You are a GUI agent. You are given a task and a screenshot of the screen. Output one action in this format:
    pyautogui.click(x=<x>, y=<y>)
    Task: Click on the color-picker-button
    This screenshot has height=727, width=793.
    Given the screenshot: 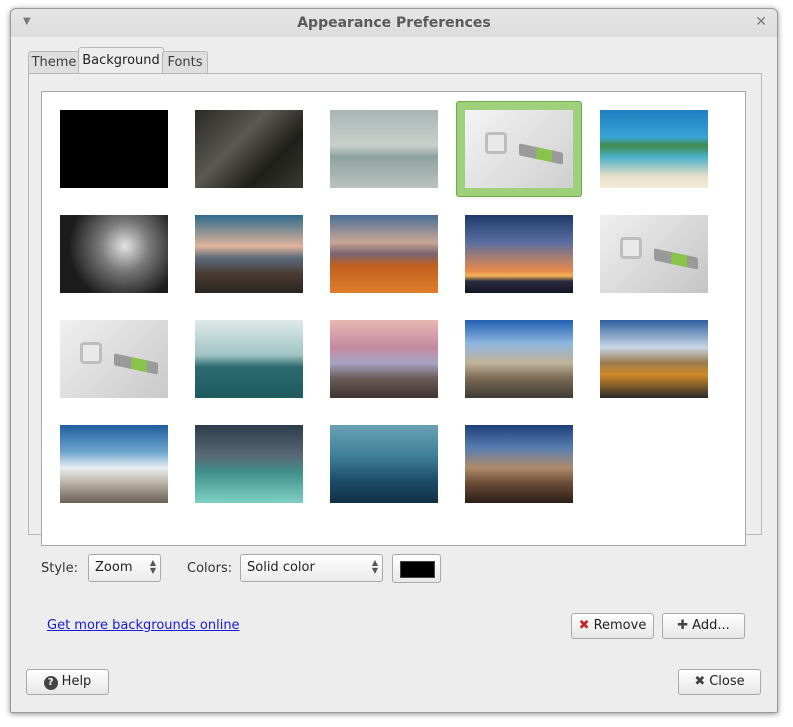 What is the action you would take?
    pyautogui.click(x=416, y=568)
    